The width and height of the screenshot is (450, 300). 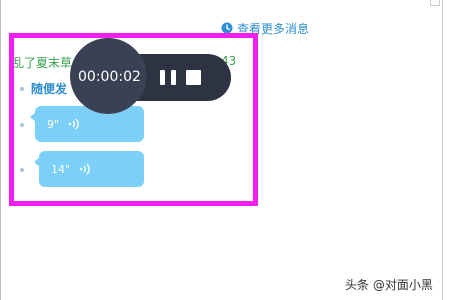 What do you see at coordinates (173, 77) in the screenshot?
I see `pause-icon-bar` at bounding box center [173, 77].